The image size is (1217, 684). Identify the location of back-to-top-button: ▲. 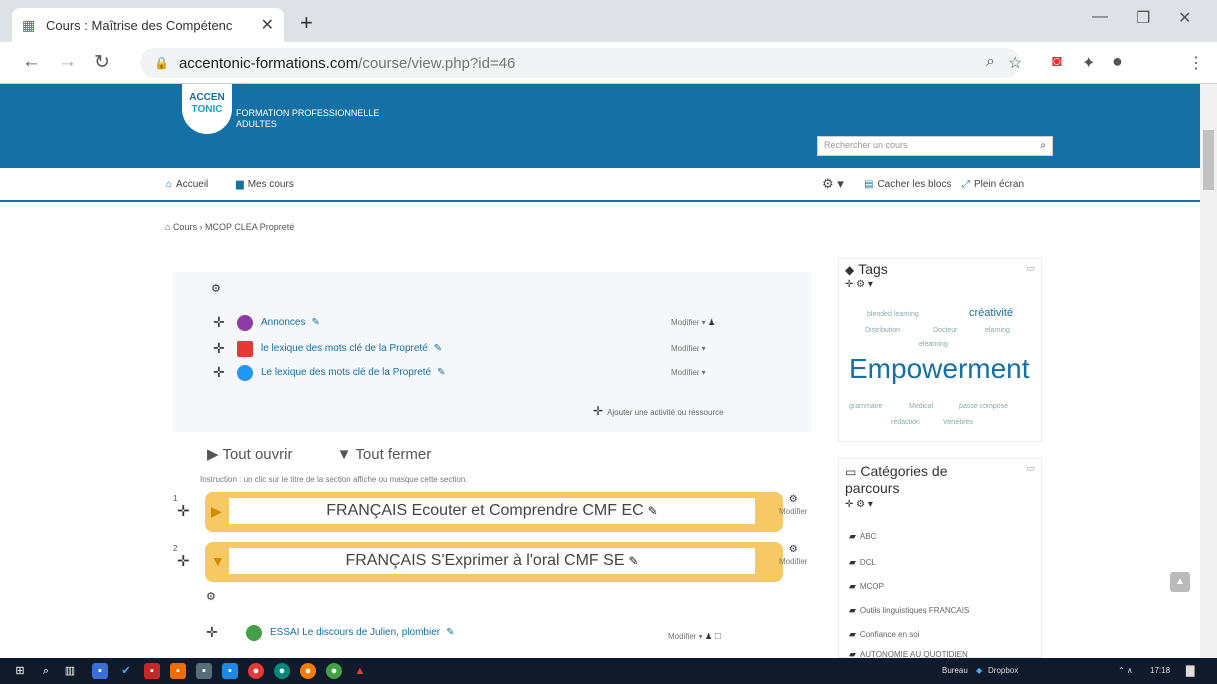
(1180, 582).